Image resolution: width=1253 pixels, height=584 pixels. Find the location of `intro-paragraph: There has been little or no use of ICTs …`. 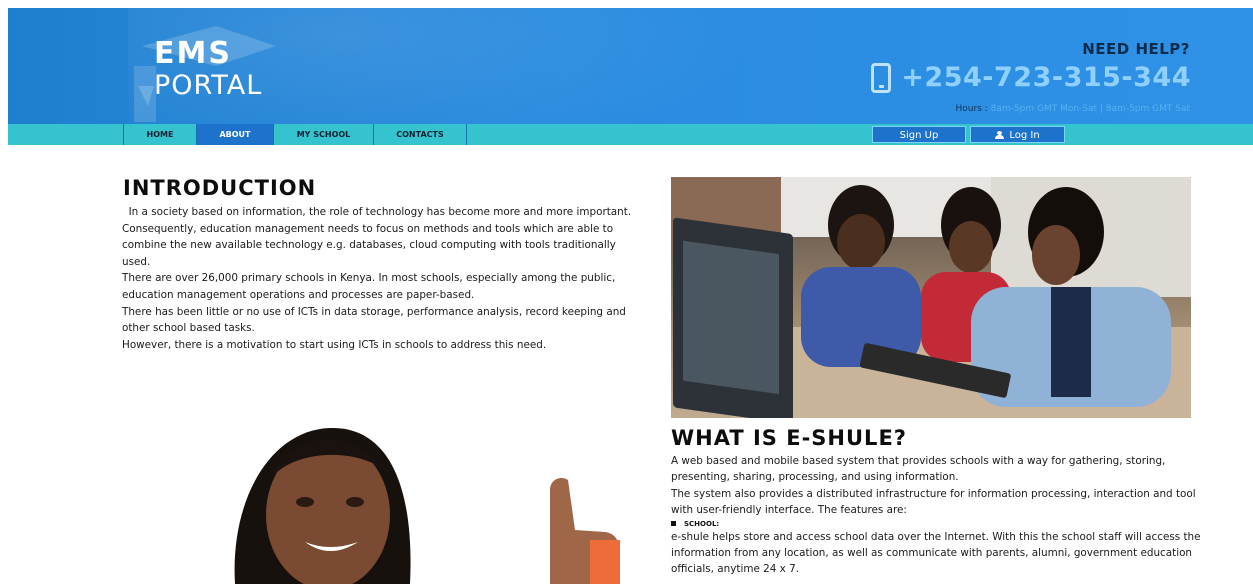

intro-paragraph: There has been little or no use of ICTs … is located at coordinates (374, 320).